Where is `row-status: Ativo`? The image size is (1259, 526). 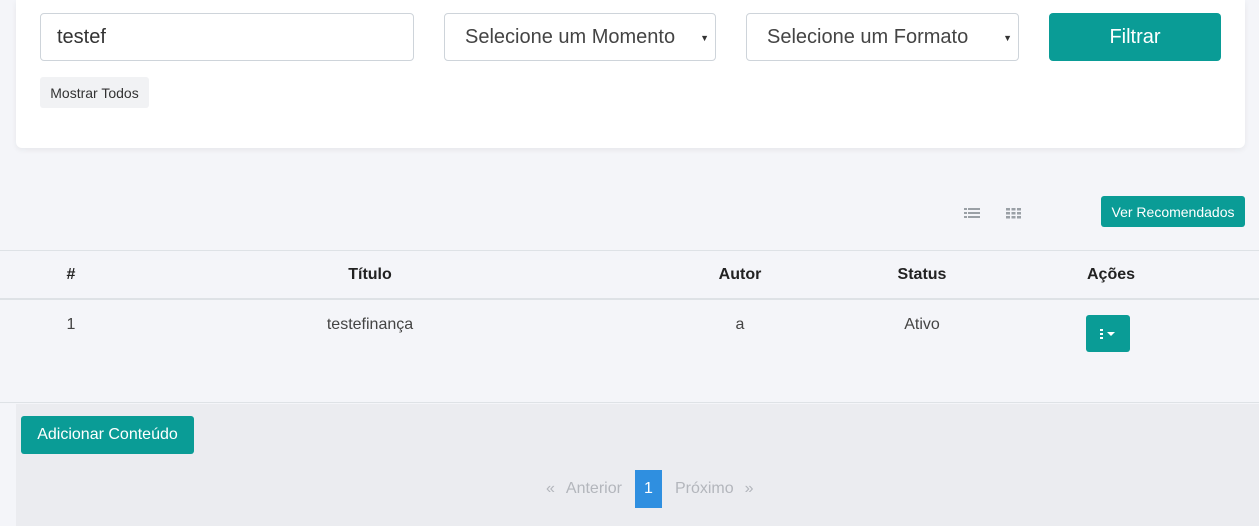 row-status: Ativo is located at coordinates (922, 324).